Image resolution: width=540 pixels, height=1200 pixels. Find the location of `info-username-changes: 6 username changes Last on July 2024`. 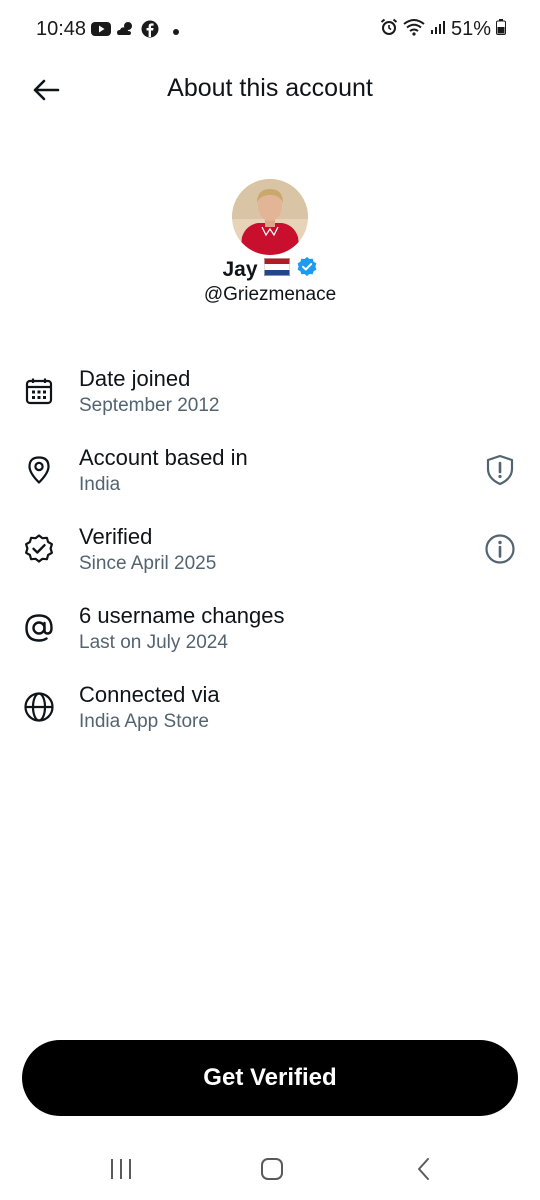

info-username-changes: 6 username changes Last on July 2024 is located at coordinates (270, 628).